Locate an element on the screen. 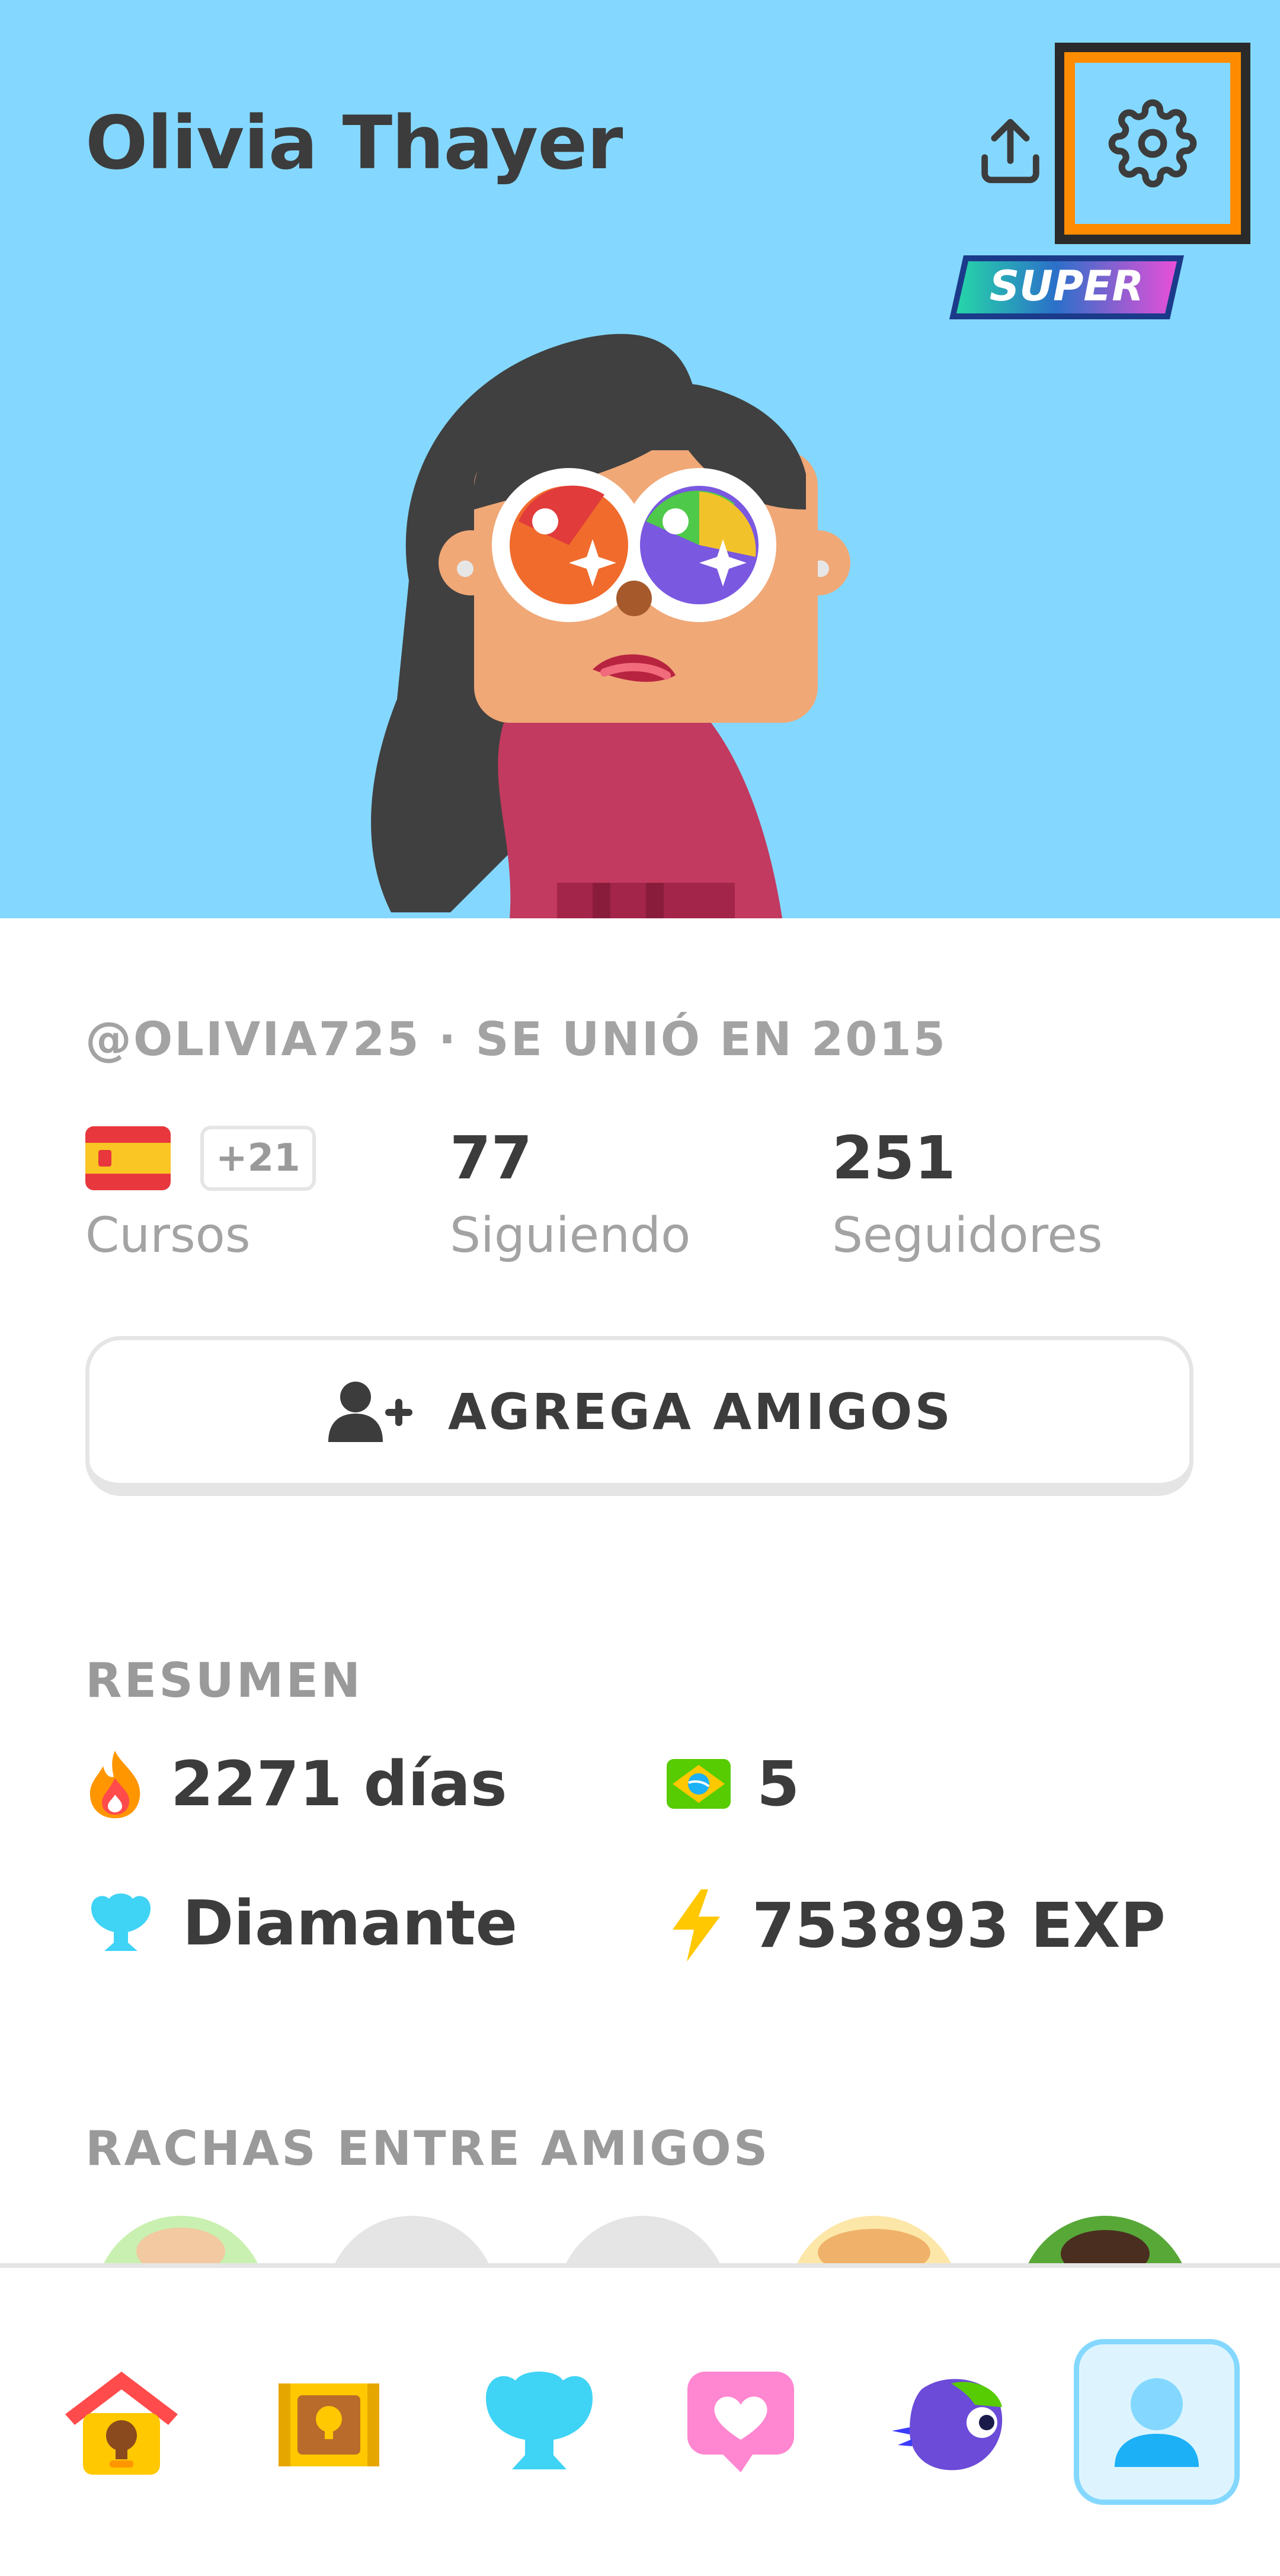  nav-duo is located at coordinates (948, 2422).